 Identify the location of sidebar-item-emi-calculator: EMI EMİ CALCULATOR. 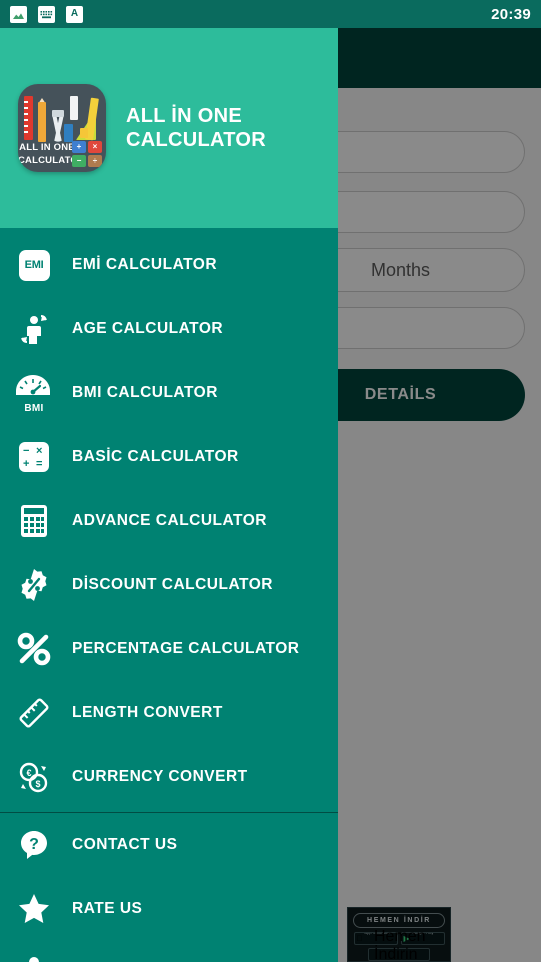
(169, 265).